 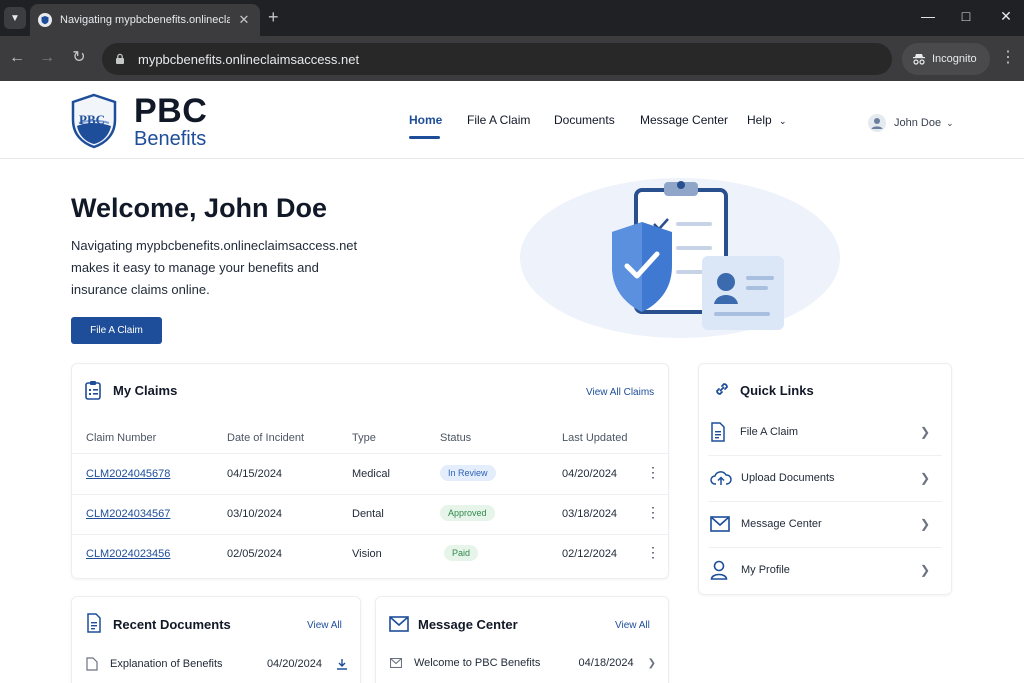 I want to click on claim-type: Medical, so click(x=371, y=474).